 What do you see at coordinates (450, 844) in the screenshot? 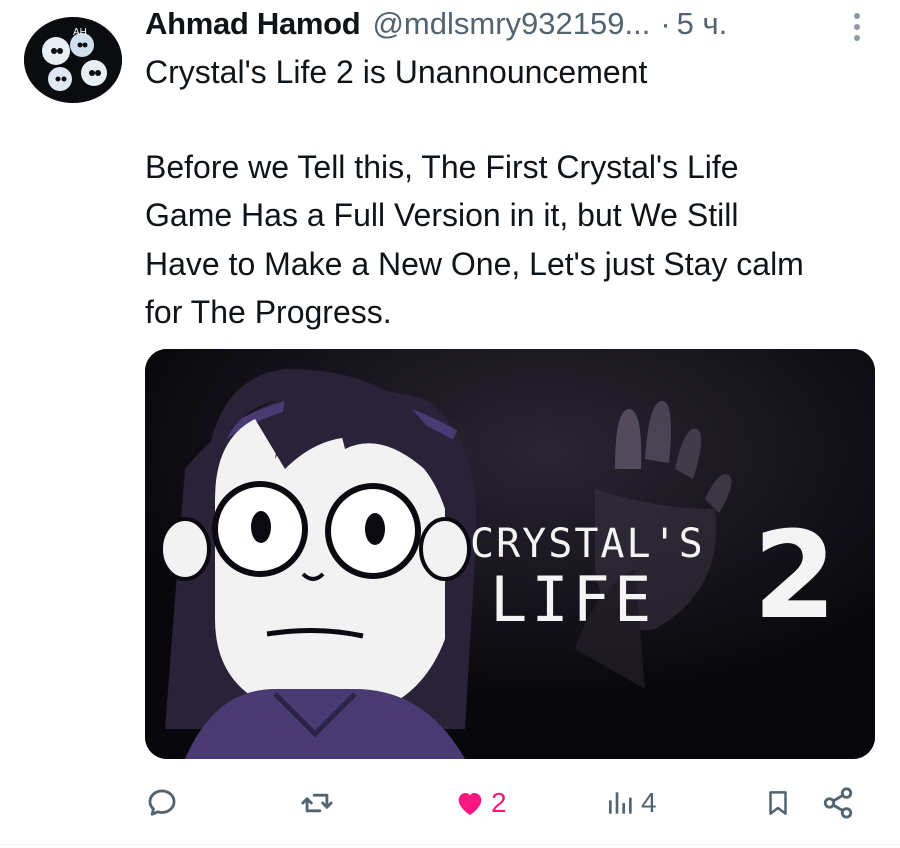
I see `divider` at bounding box center [450, 844].